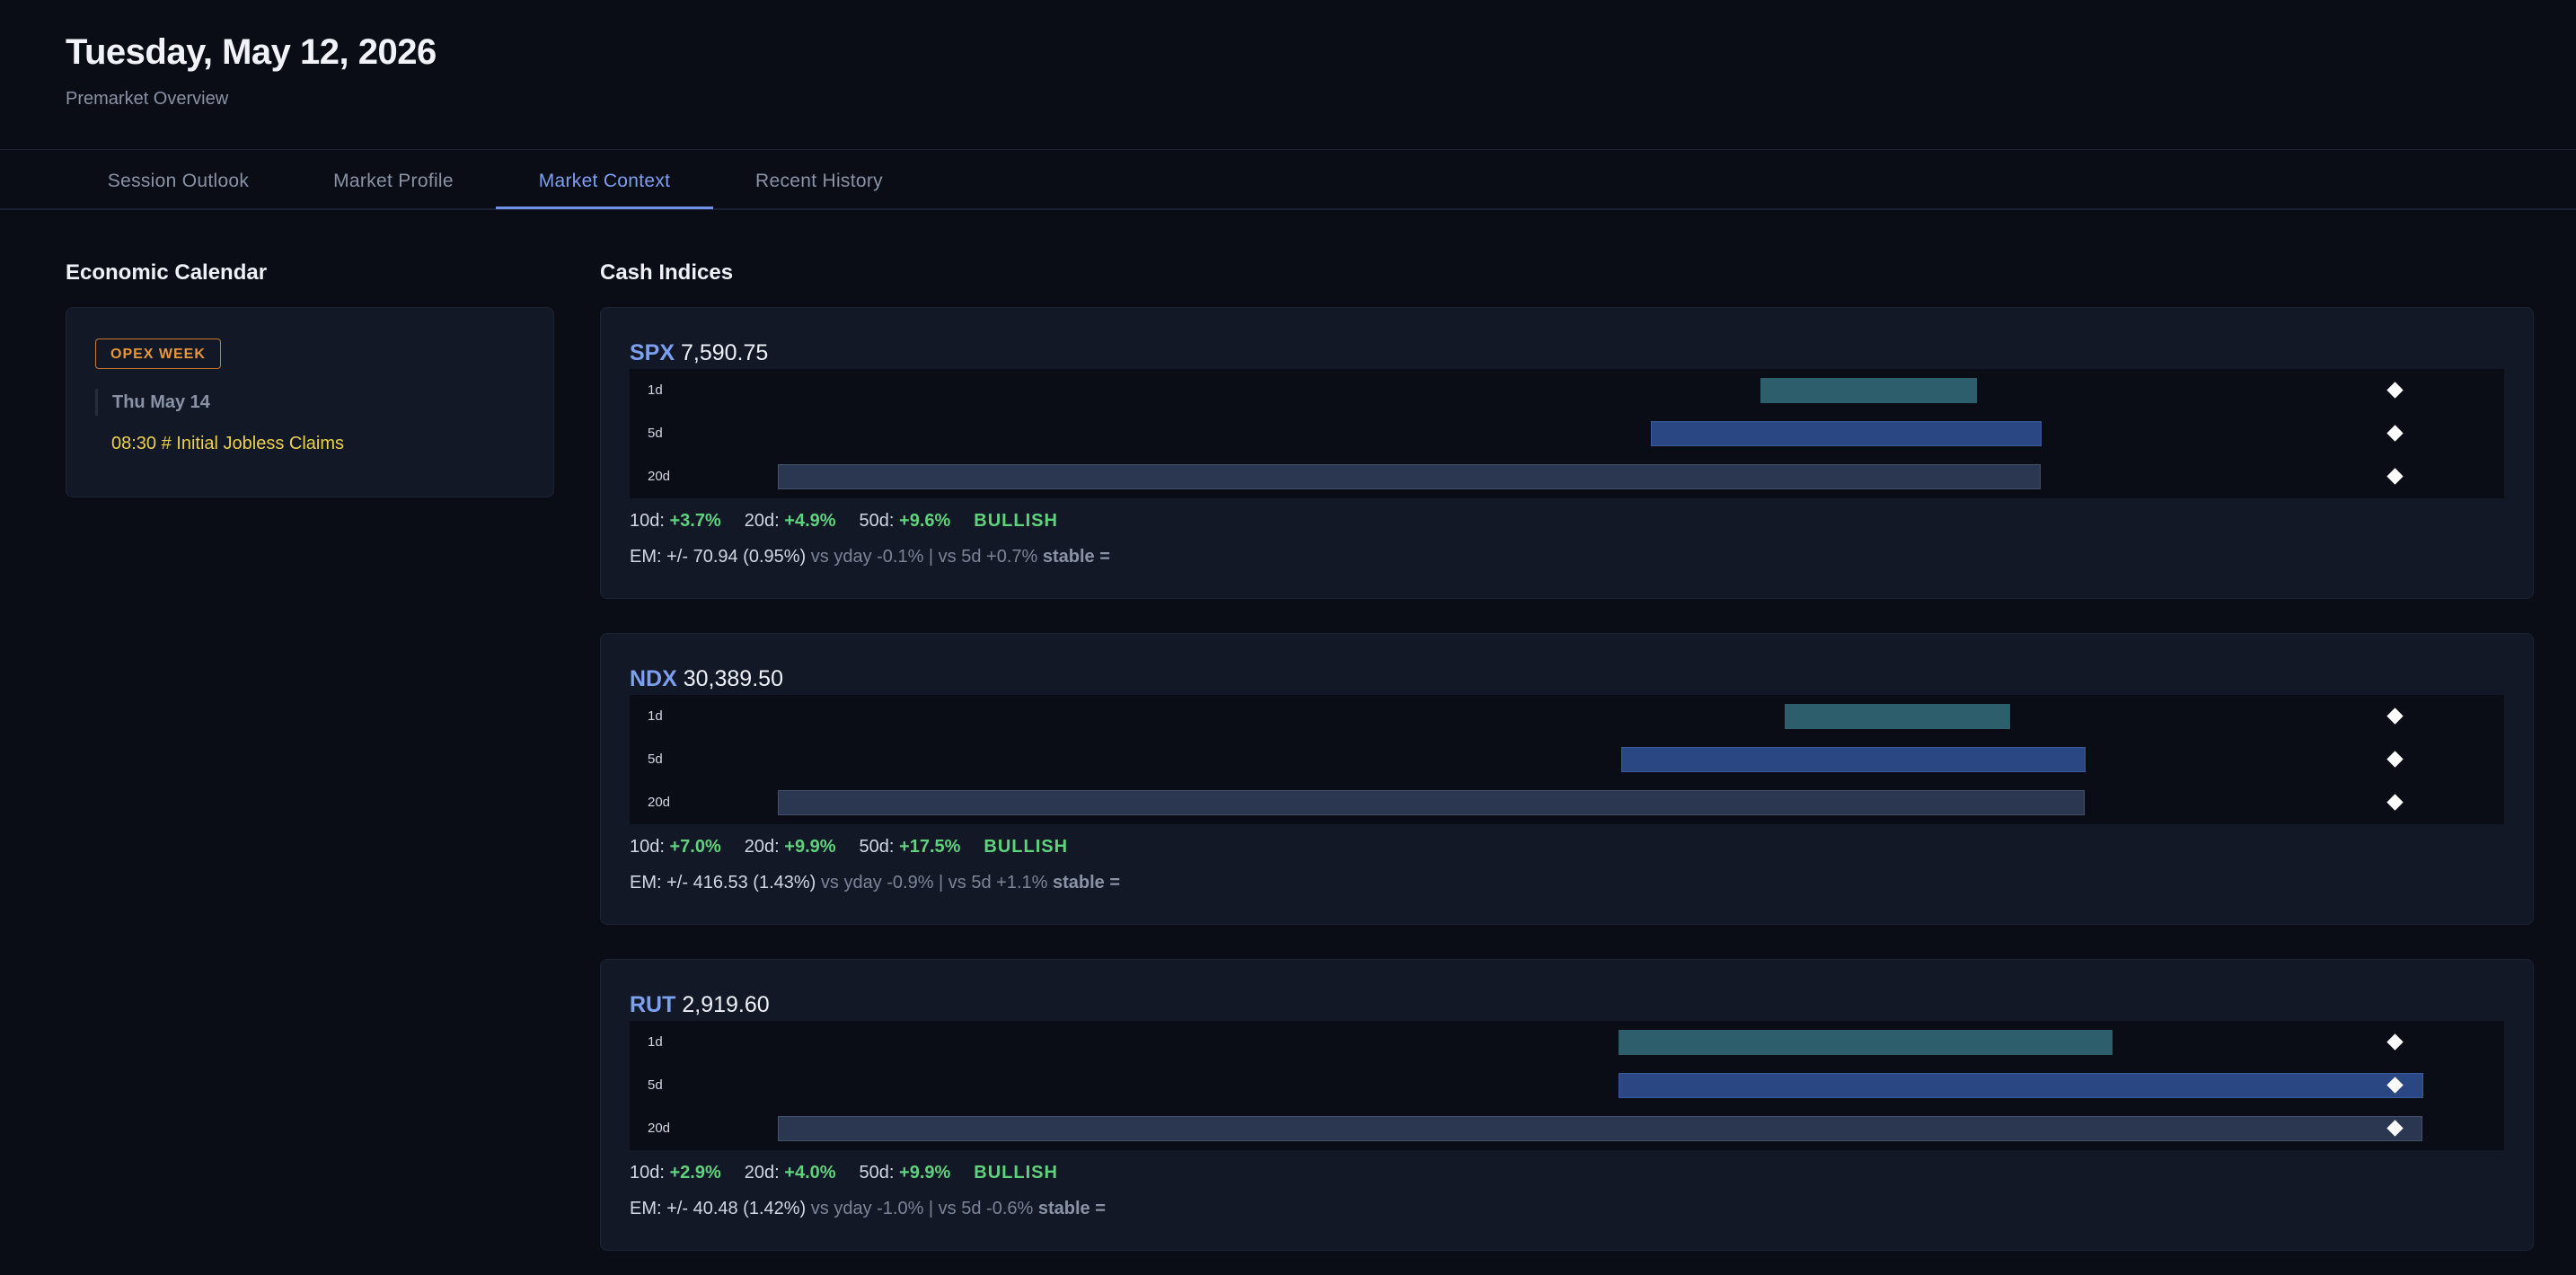 The image size is (2576, 1275). What do you see at coordinates (810, 521) in the screenshot?
I see `stat-20d-value: +4.9%` at bounding box center [810, 521].